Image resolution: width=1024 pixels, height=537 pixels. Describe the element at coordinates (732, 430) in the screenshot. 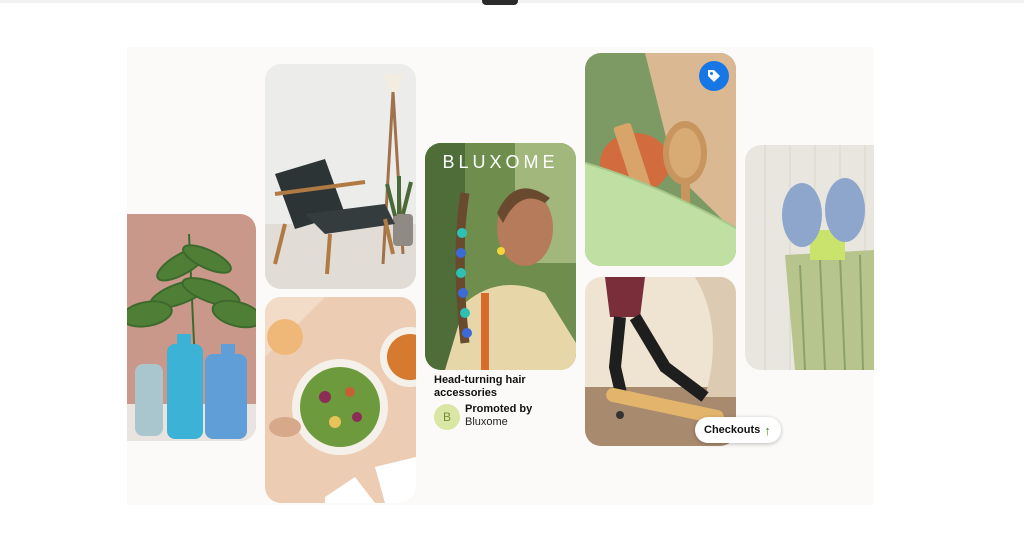

I see `checkouts-label: Checkouts` at that location.